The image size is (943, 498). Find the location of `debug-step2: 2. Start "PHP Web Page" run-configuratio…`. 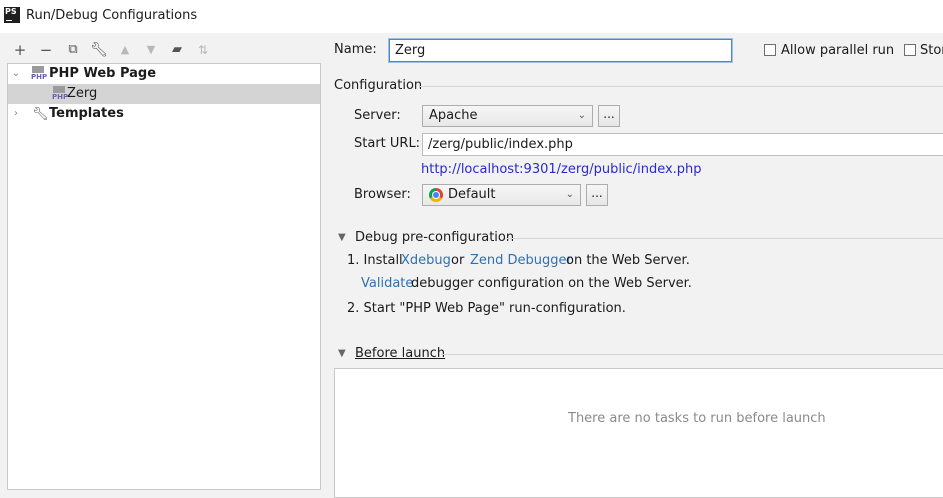

debug-step2: 2. Start "PHP Web Page" run-configuratio… is located at coordinates (486, 308).